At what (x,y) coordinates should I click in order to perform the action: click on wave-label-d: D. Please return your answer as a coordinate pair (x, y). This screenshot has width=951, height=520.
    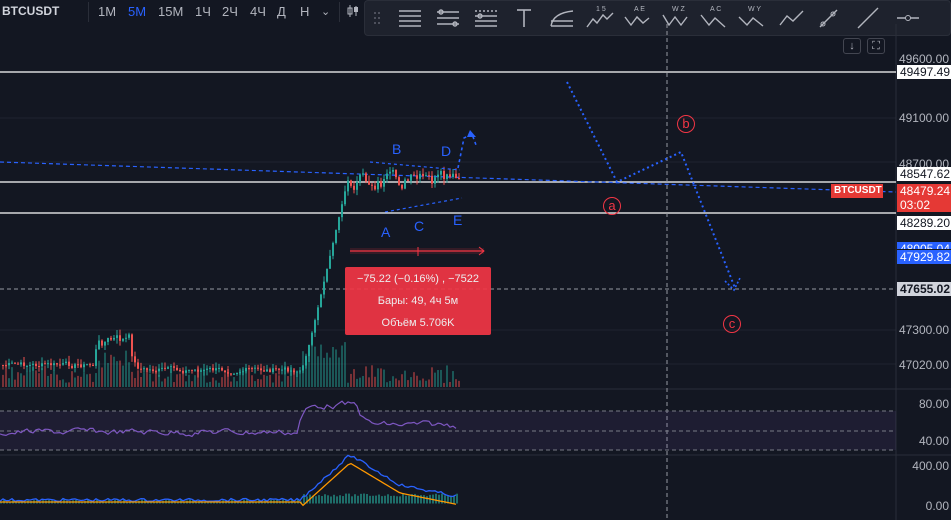
    Looking at the image, I should click on (446, 151).